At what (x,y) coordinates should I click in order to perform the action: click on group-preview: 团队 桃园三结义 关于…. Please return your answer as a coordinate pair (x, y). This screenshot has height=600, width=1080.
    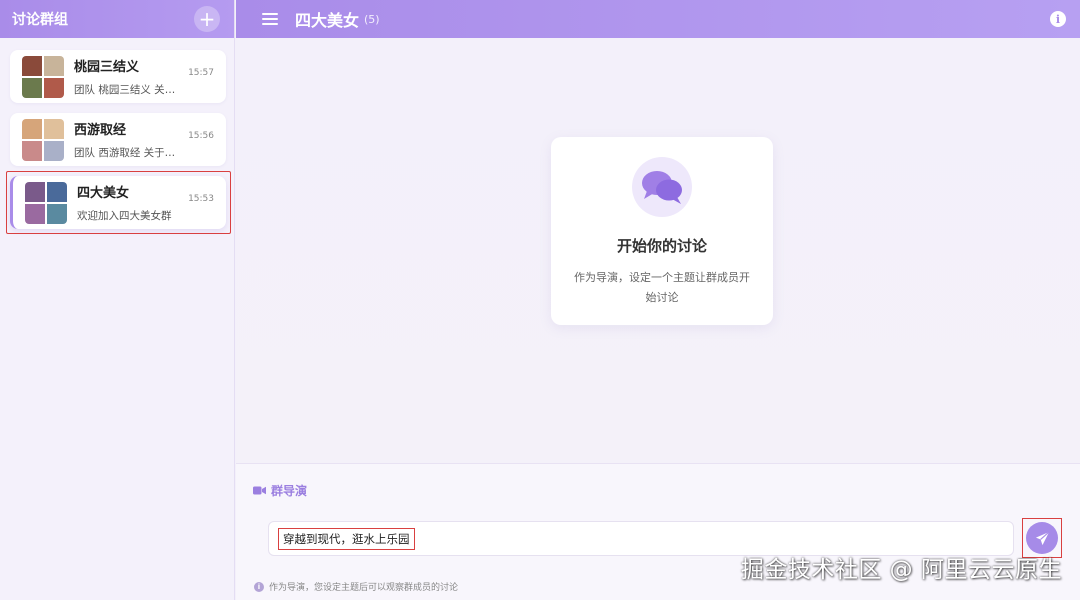
    Looking at the image, I should click on (128, 90).